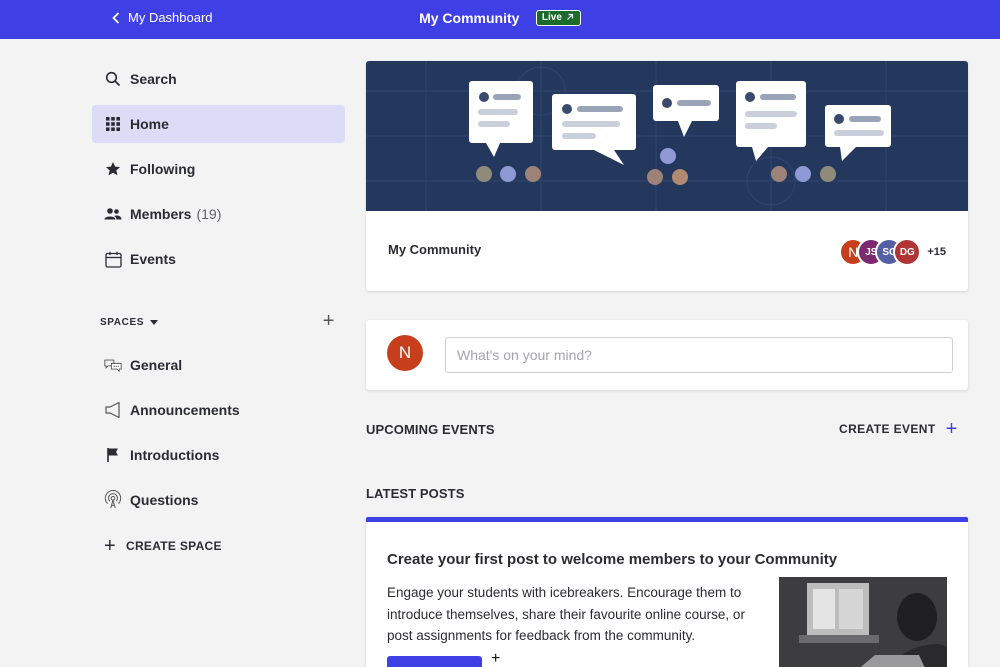 The height and width of the screenshot is (667, 1000). I want to click on sidebar-item-label: Search, so click(153, 79).